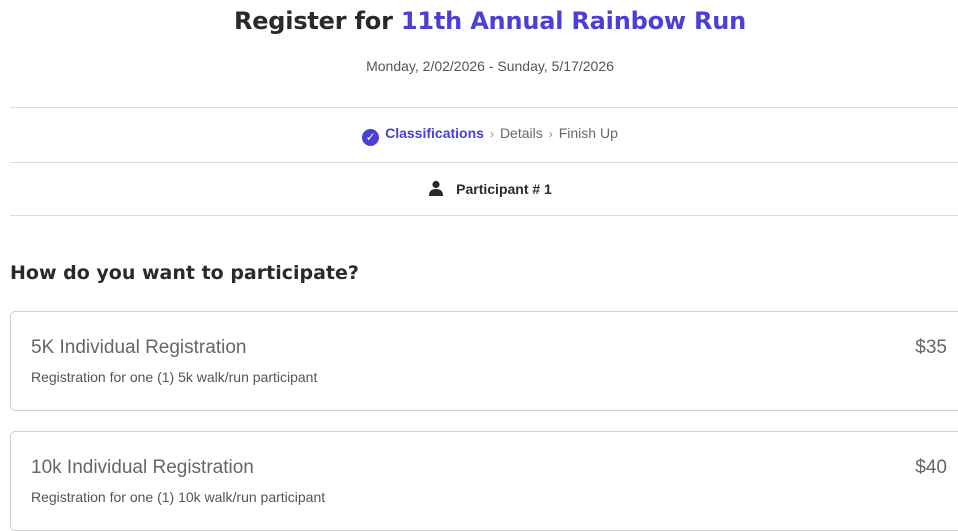 The height and width of the screenshot is (531, 958). I want to click on participation-question: How do you want to participate?, so click(184, 273).